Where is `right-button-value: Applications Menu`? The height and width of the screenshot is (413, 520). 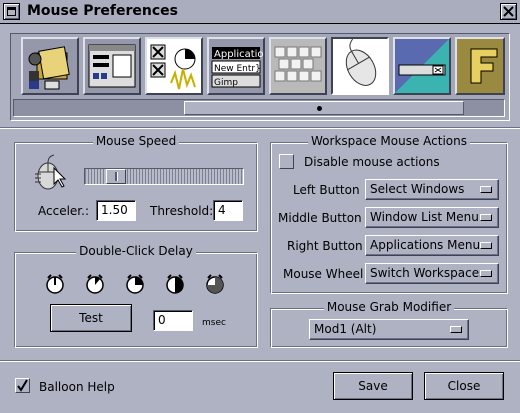 right-button-value: Applications Menu is located at coordinates (425, 245).